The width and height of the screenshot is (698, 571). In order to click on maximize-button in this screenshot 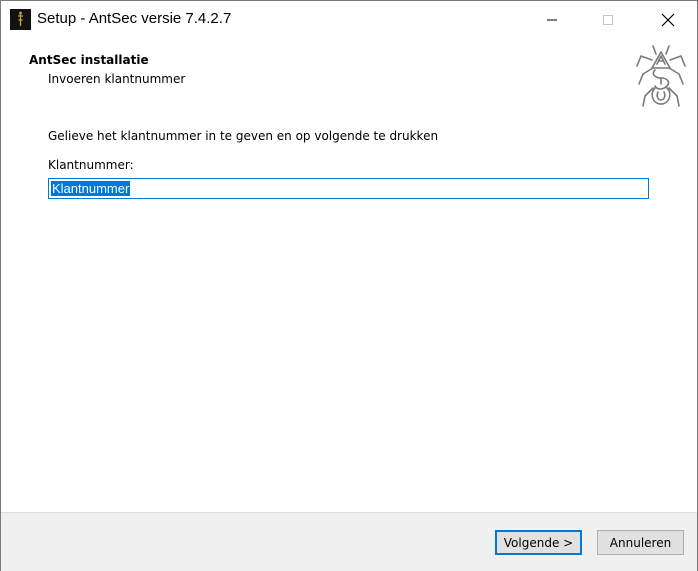, I will do `click(608, 19)`.